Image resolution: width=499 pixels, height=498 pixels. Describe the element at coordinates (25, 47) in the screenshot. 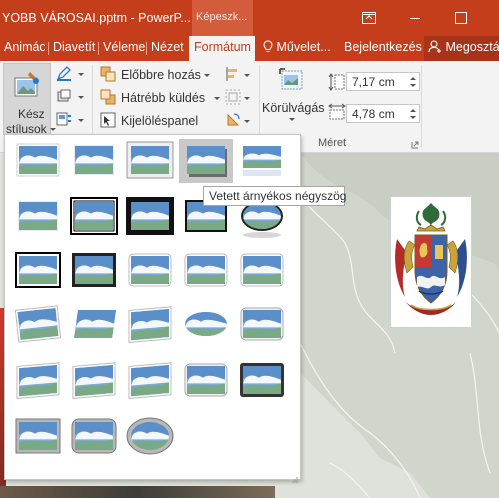

I see `tab-animations: Animác` at that location.